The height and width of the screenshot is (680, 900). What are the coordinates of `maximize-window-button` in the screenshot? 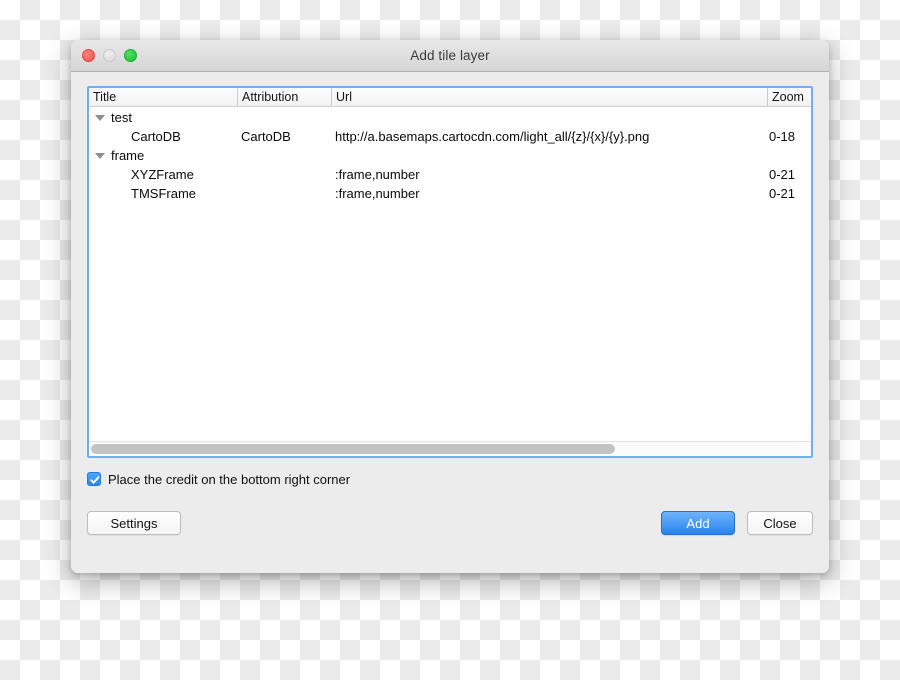 It's located at (130, 55).